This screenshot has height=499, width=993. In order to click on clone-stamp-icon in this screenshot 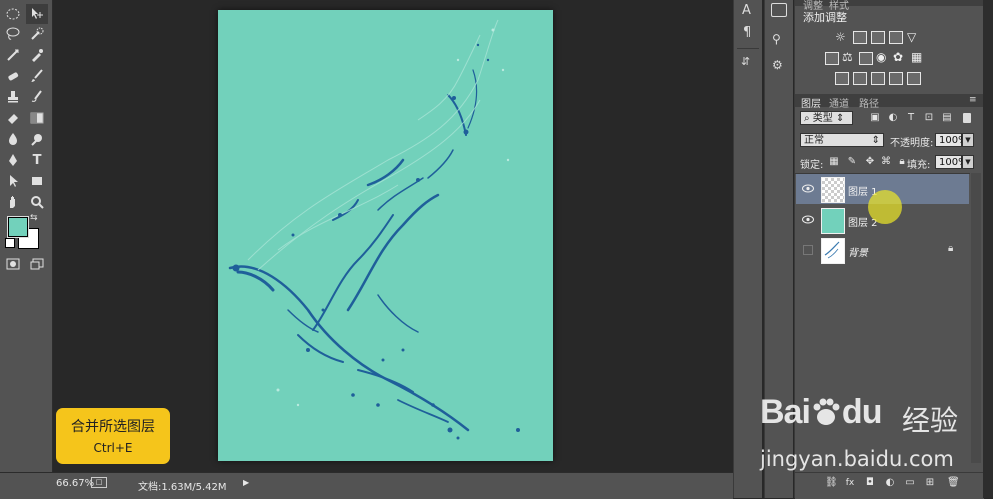, I will do `click(13, 97)`.